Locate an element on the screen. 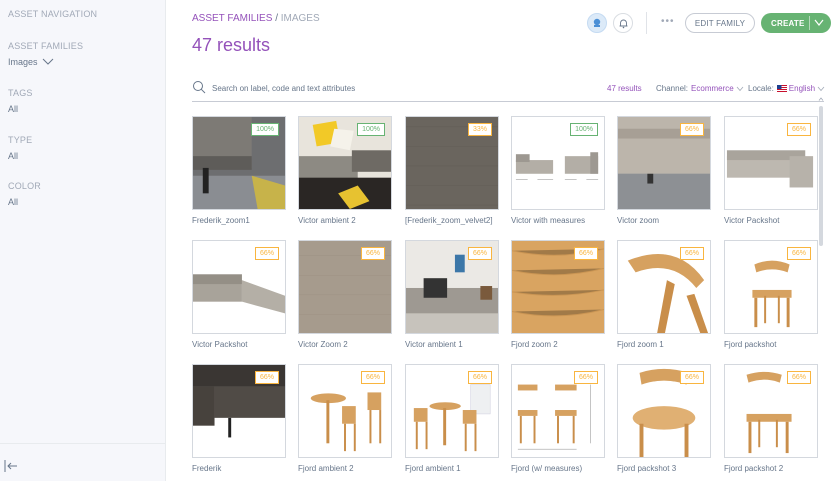 This screenshot has width=838, height=481. asset-card: 66% Fjord ambient 2 is located at coordinates (345, 418).